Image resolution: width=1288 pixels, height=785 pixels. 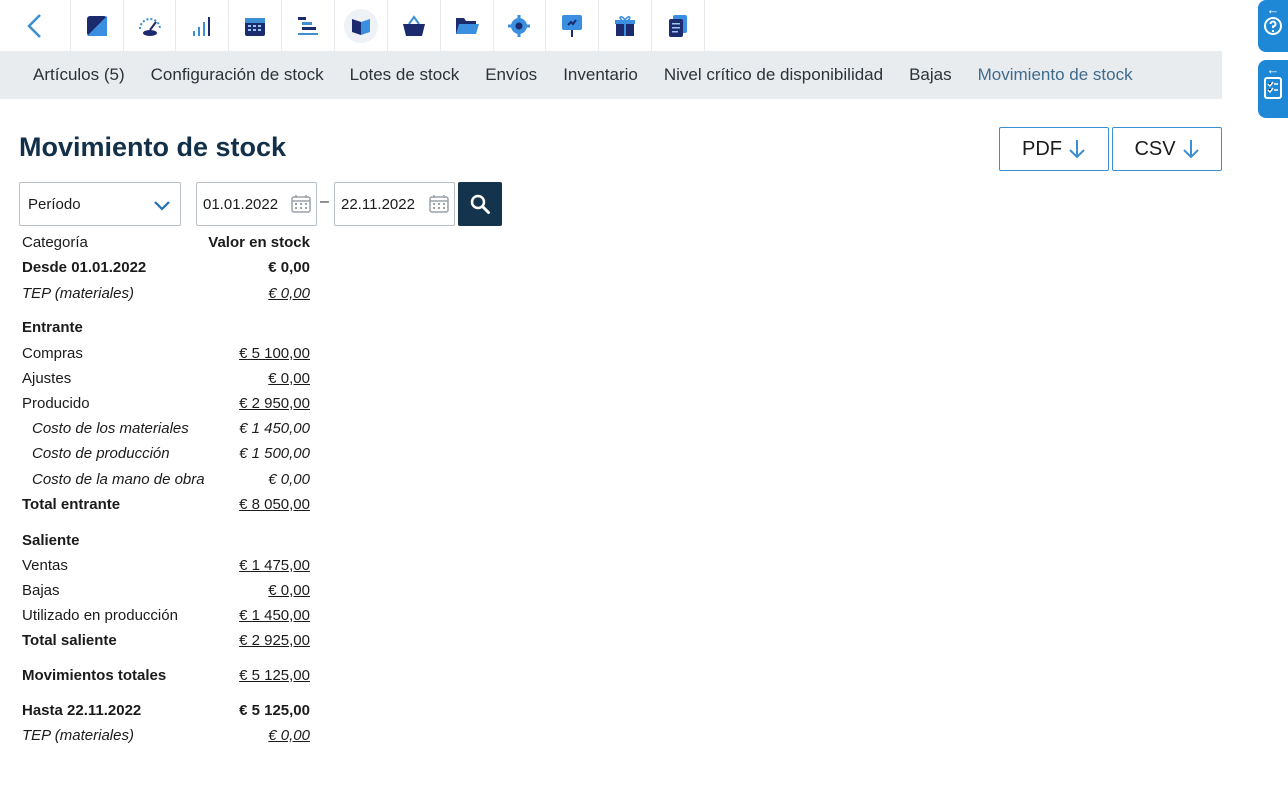 What do you see at coordinates (378, 204) in the screenshot?
I see `date-to-value: 22.11.2022` at bounding box center [378, 204].